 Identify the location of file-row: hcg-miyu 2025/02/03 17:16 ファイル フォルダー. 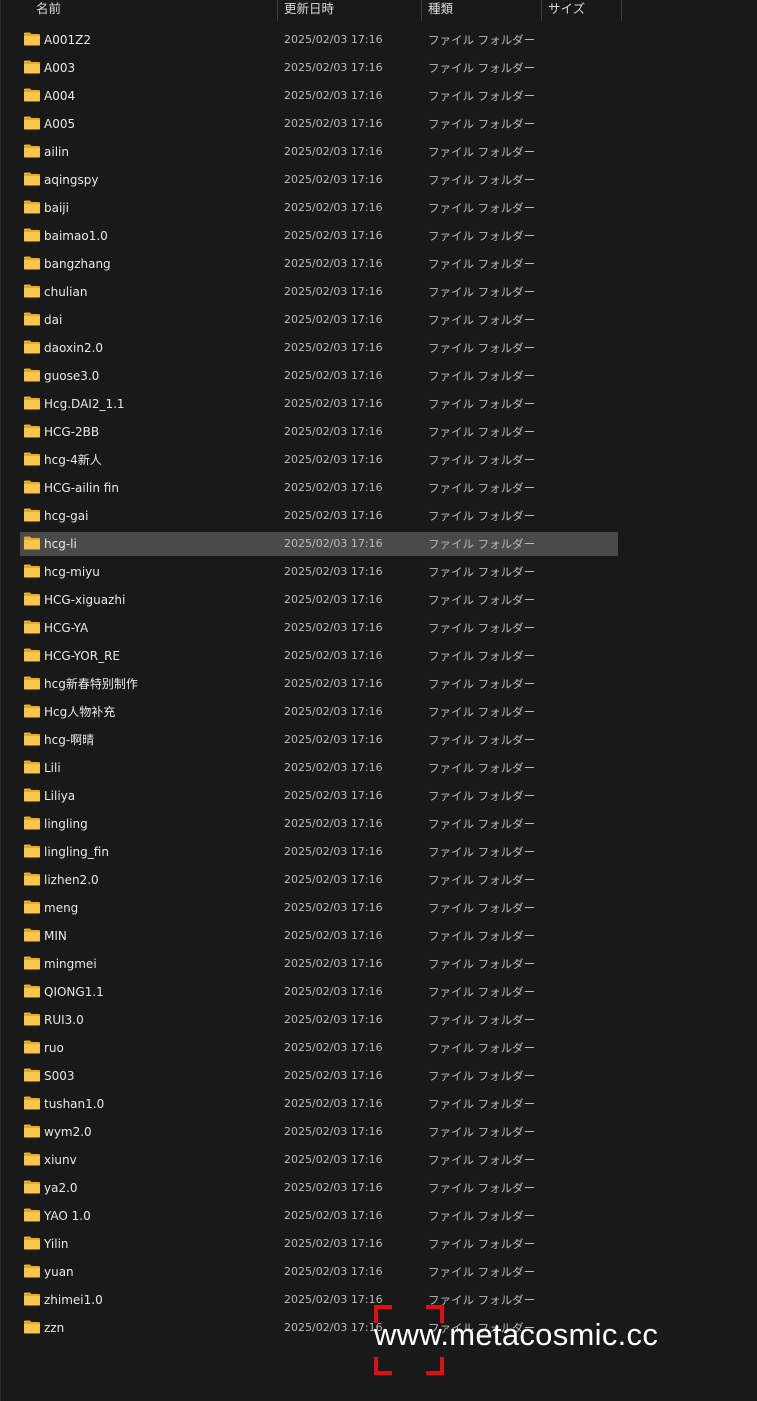
(319, 572).